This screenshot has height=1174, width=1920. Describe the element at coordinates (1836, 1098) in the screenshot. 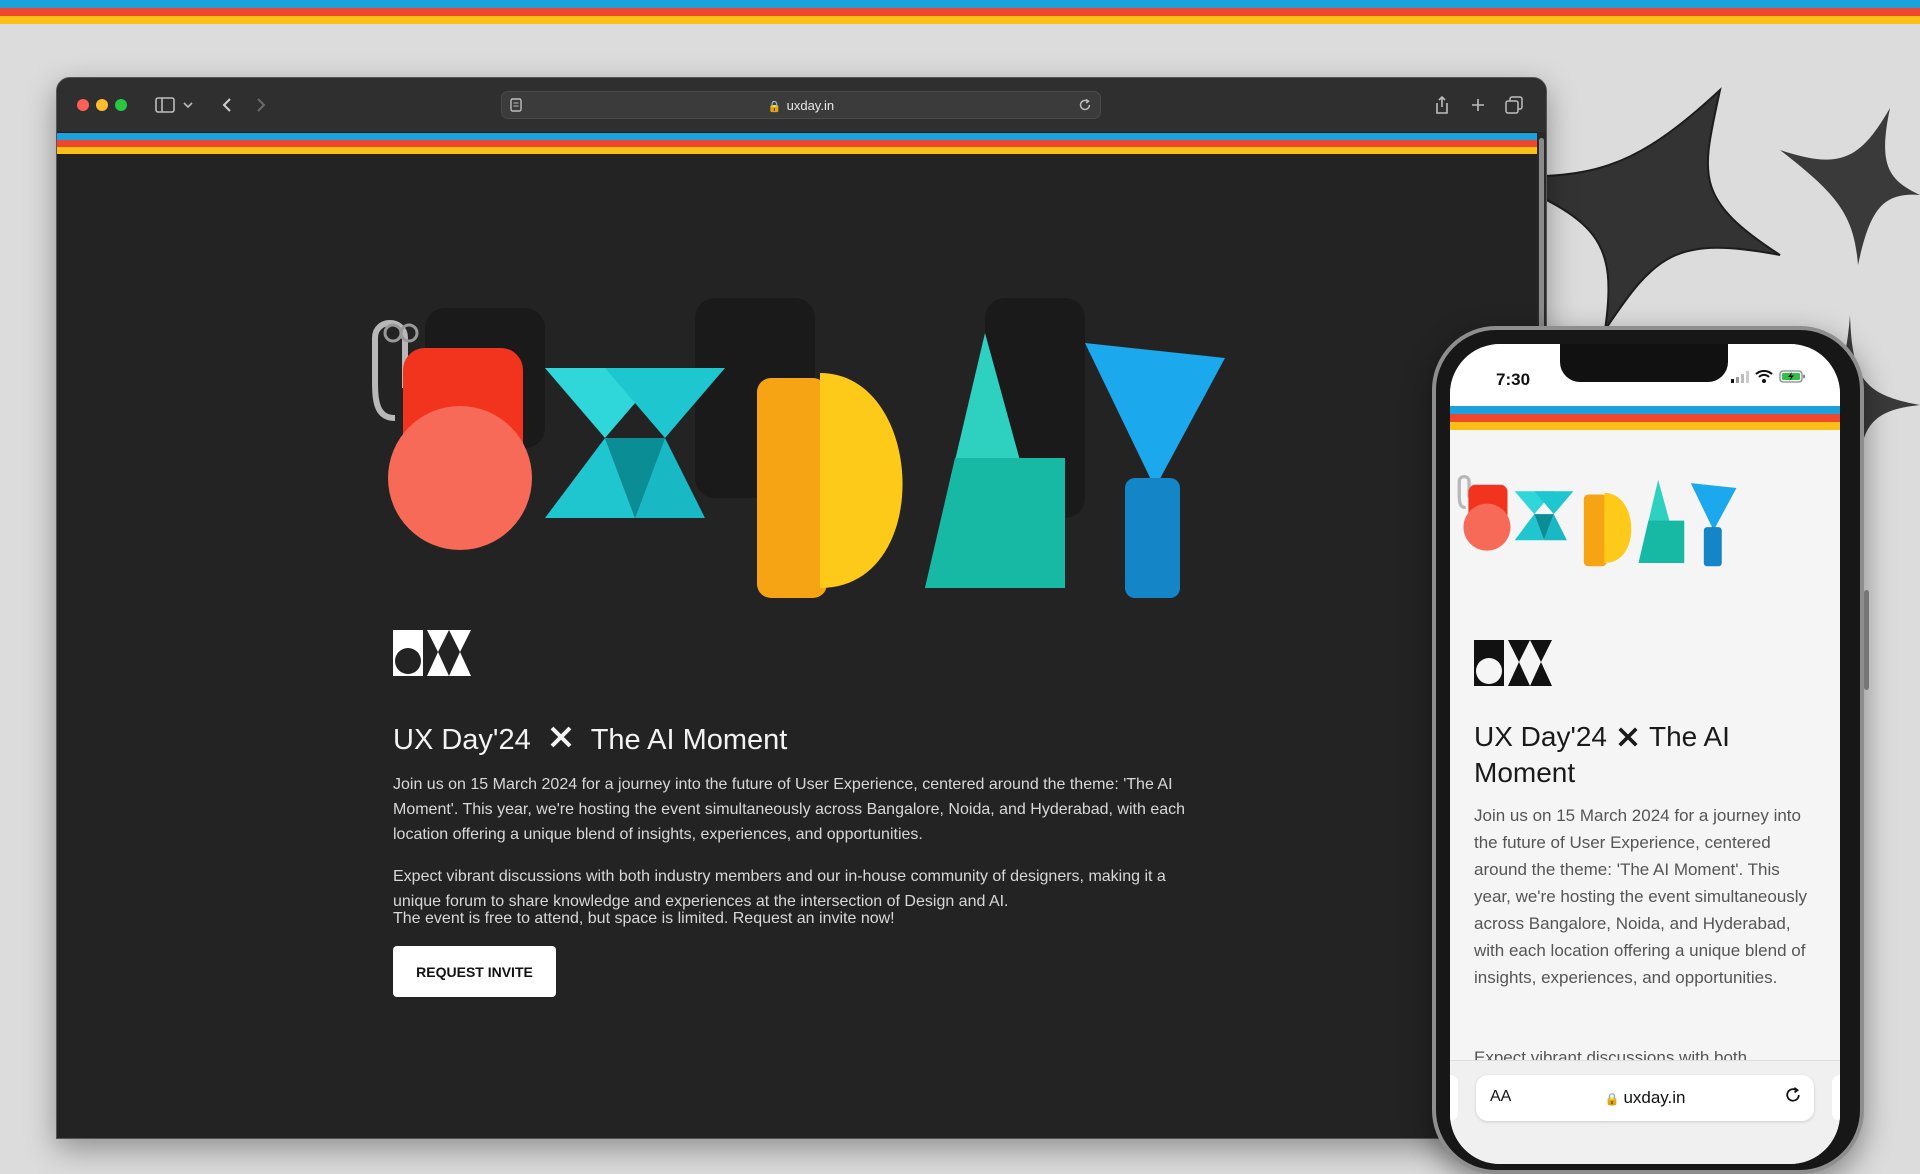

I see `next-tab-peek` at that location.